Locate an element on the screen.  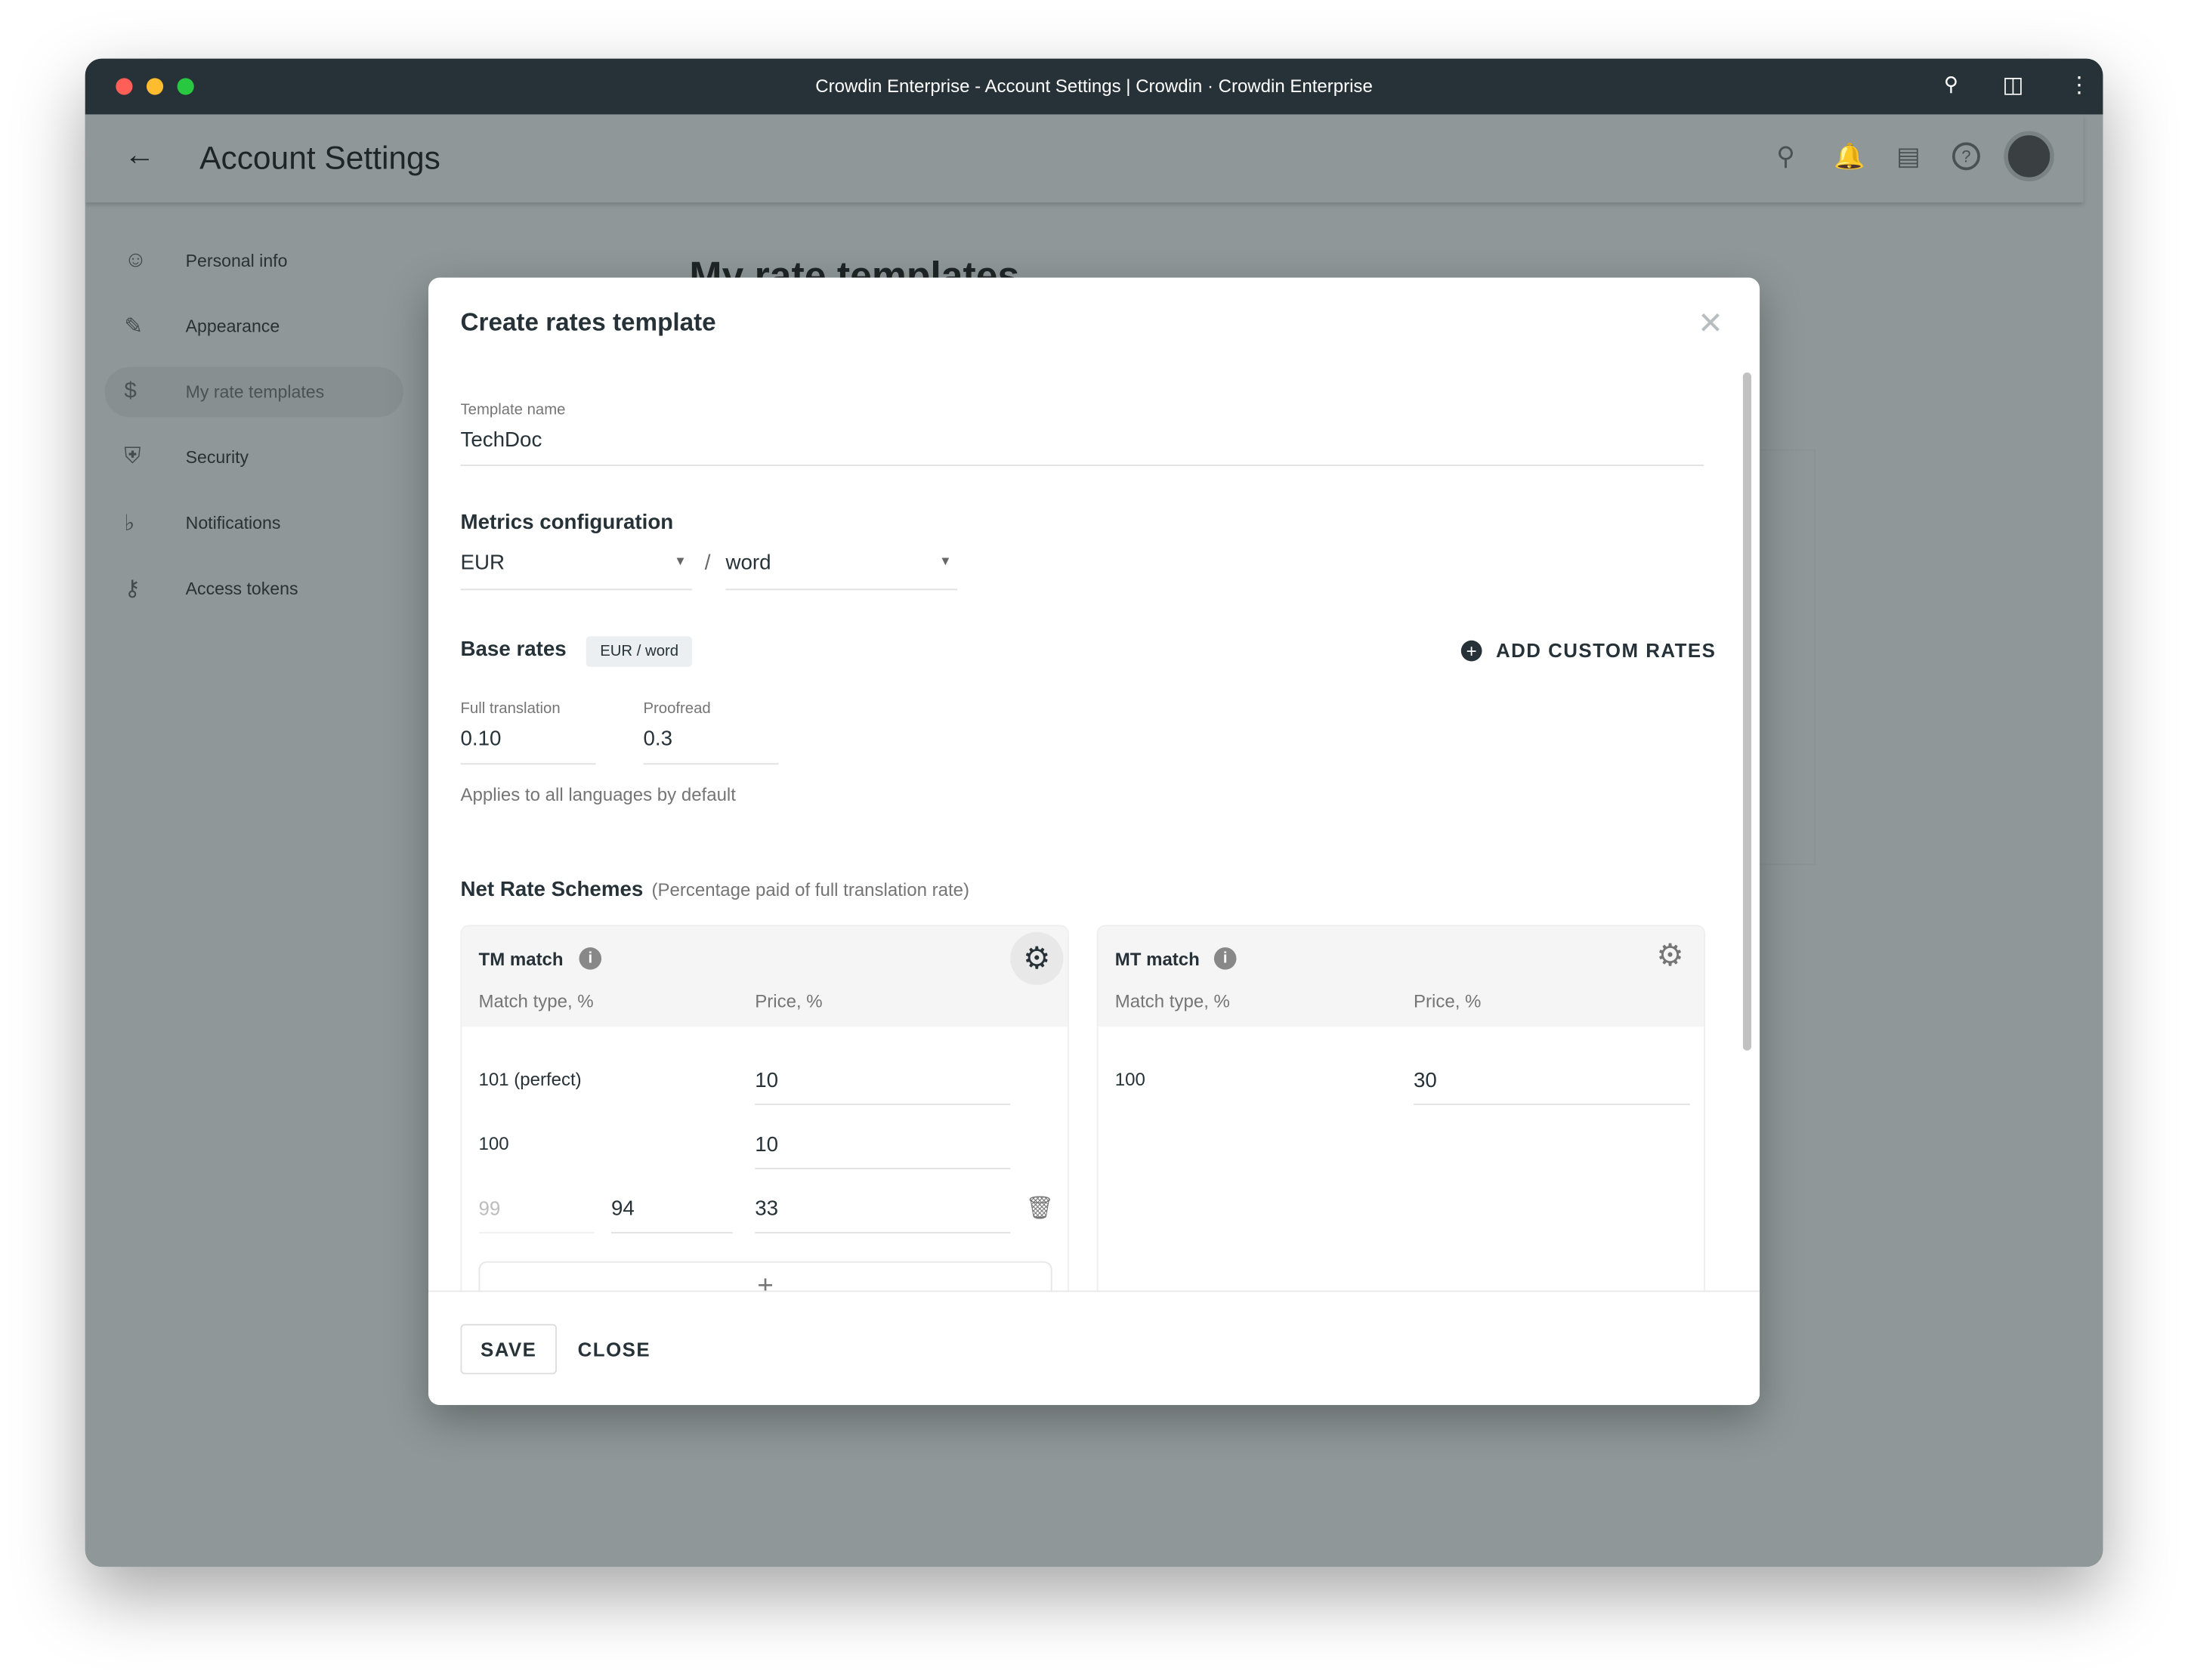
bell-icon: ♭ is located at coordinates (129, 523).